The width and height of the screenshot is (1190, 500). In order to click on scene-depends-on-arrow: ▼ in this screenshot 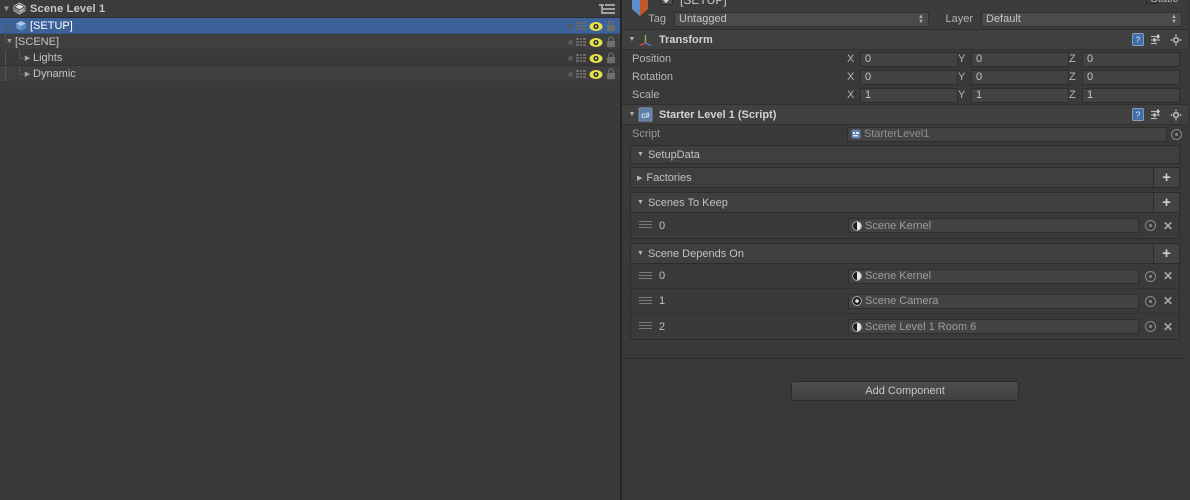, I will do `click(640, 253)`.